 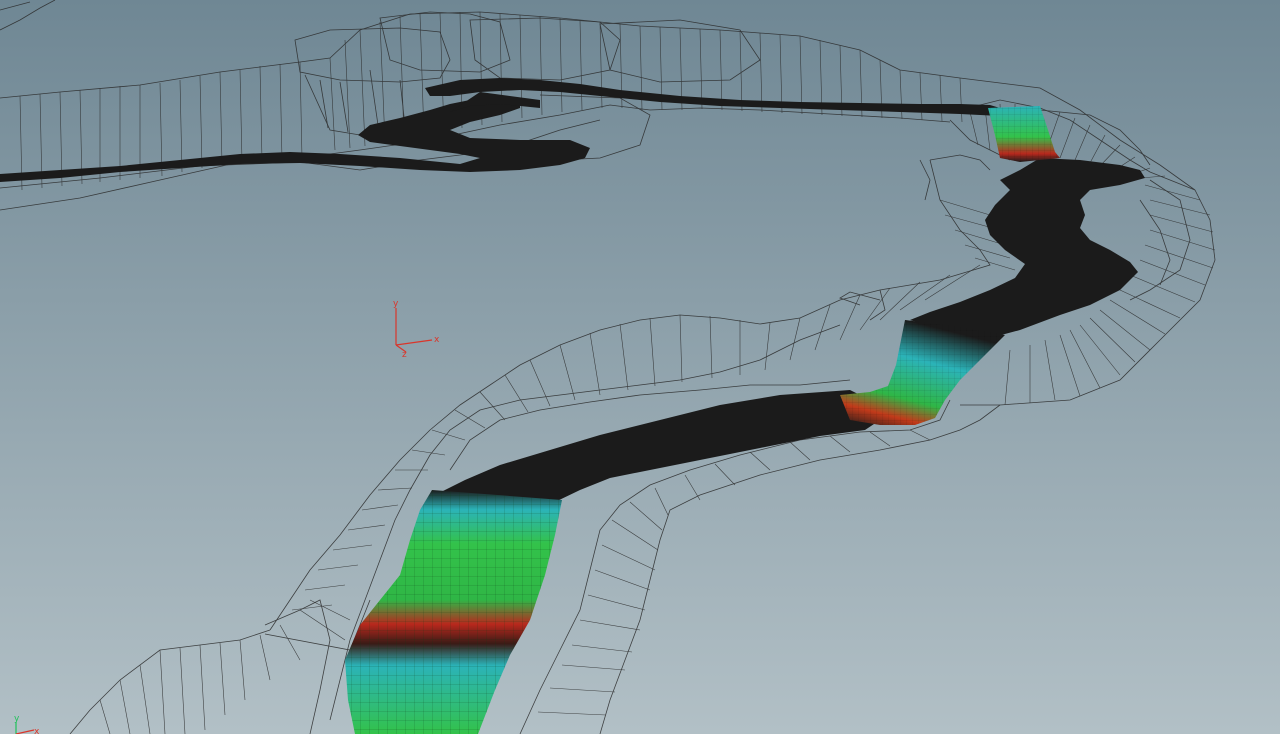 I want to click on gizmo-x-label: x, so click(x=437, y=340).